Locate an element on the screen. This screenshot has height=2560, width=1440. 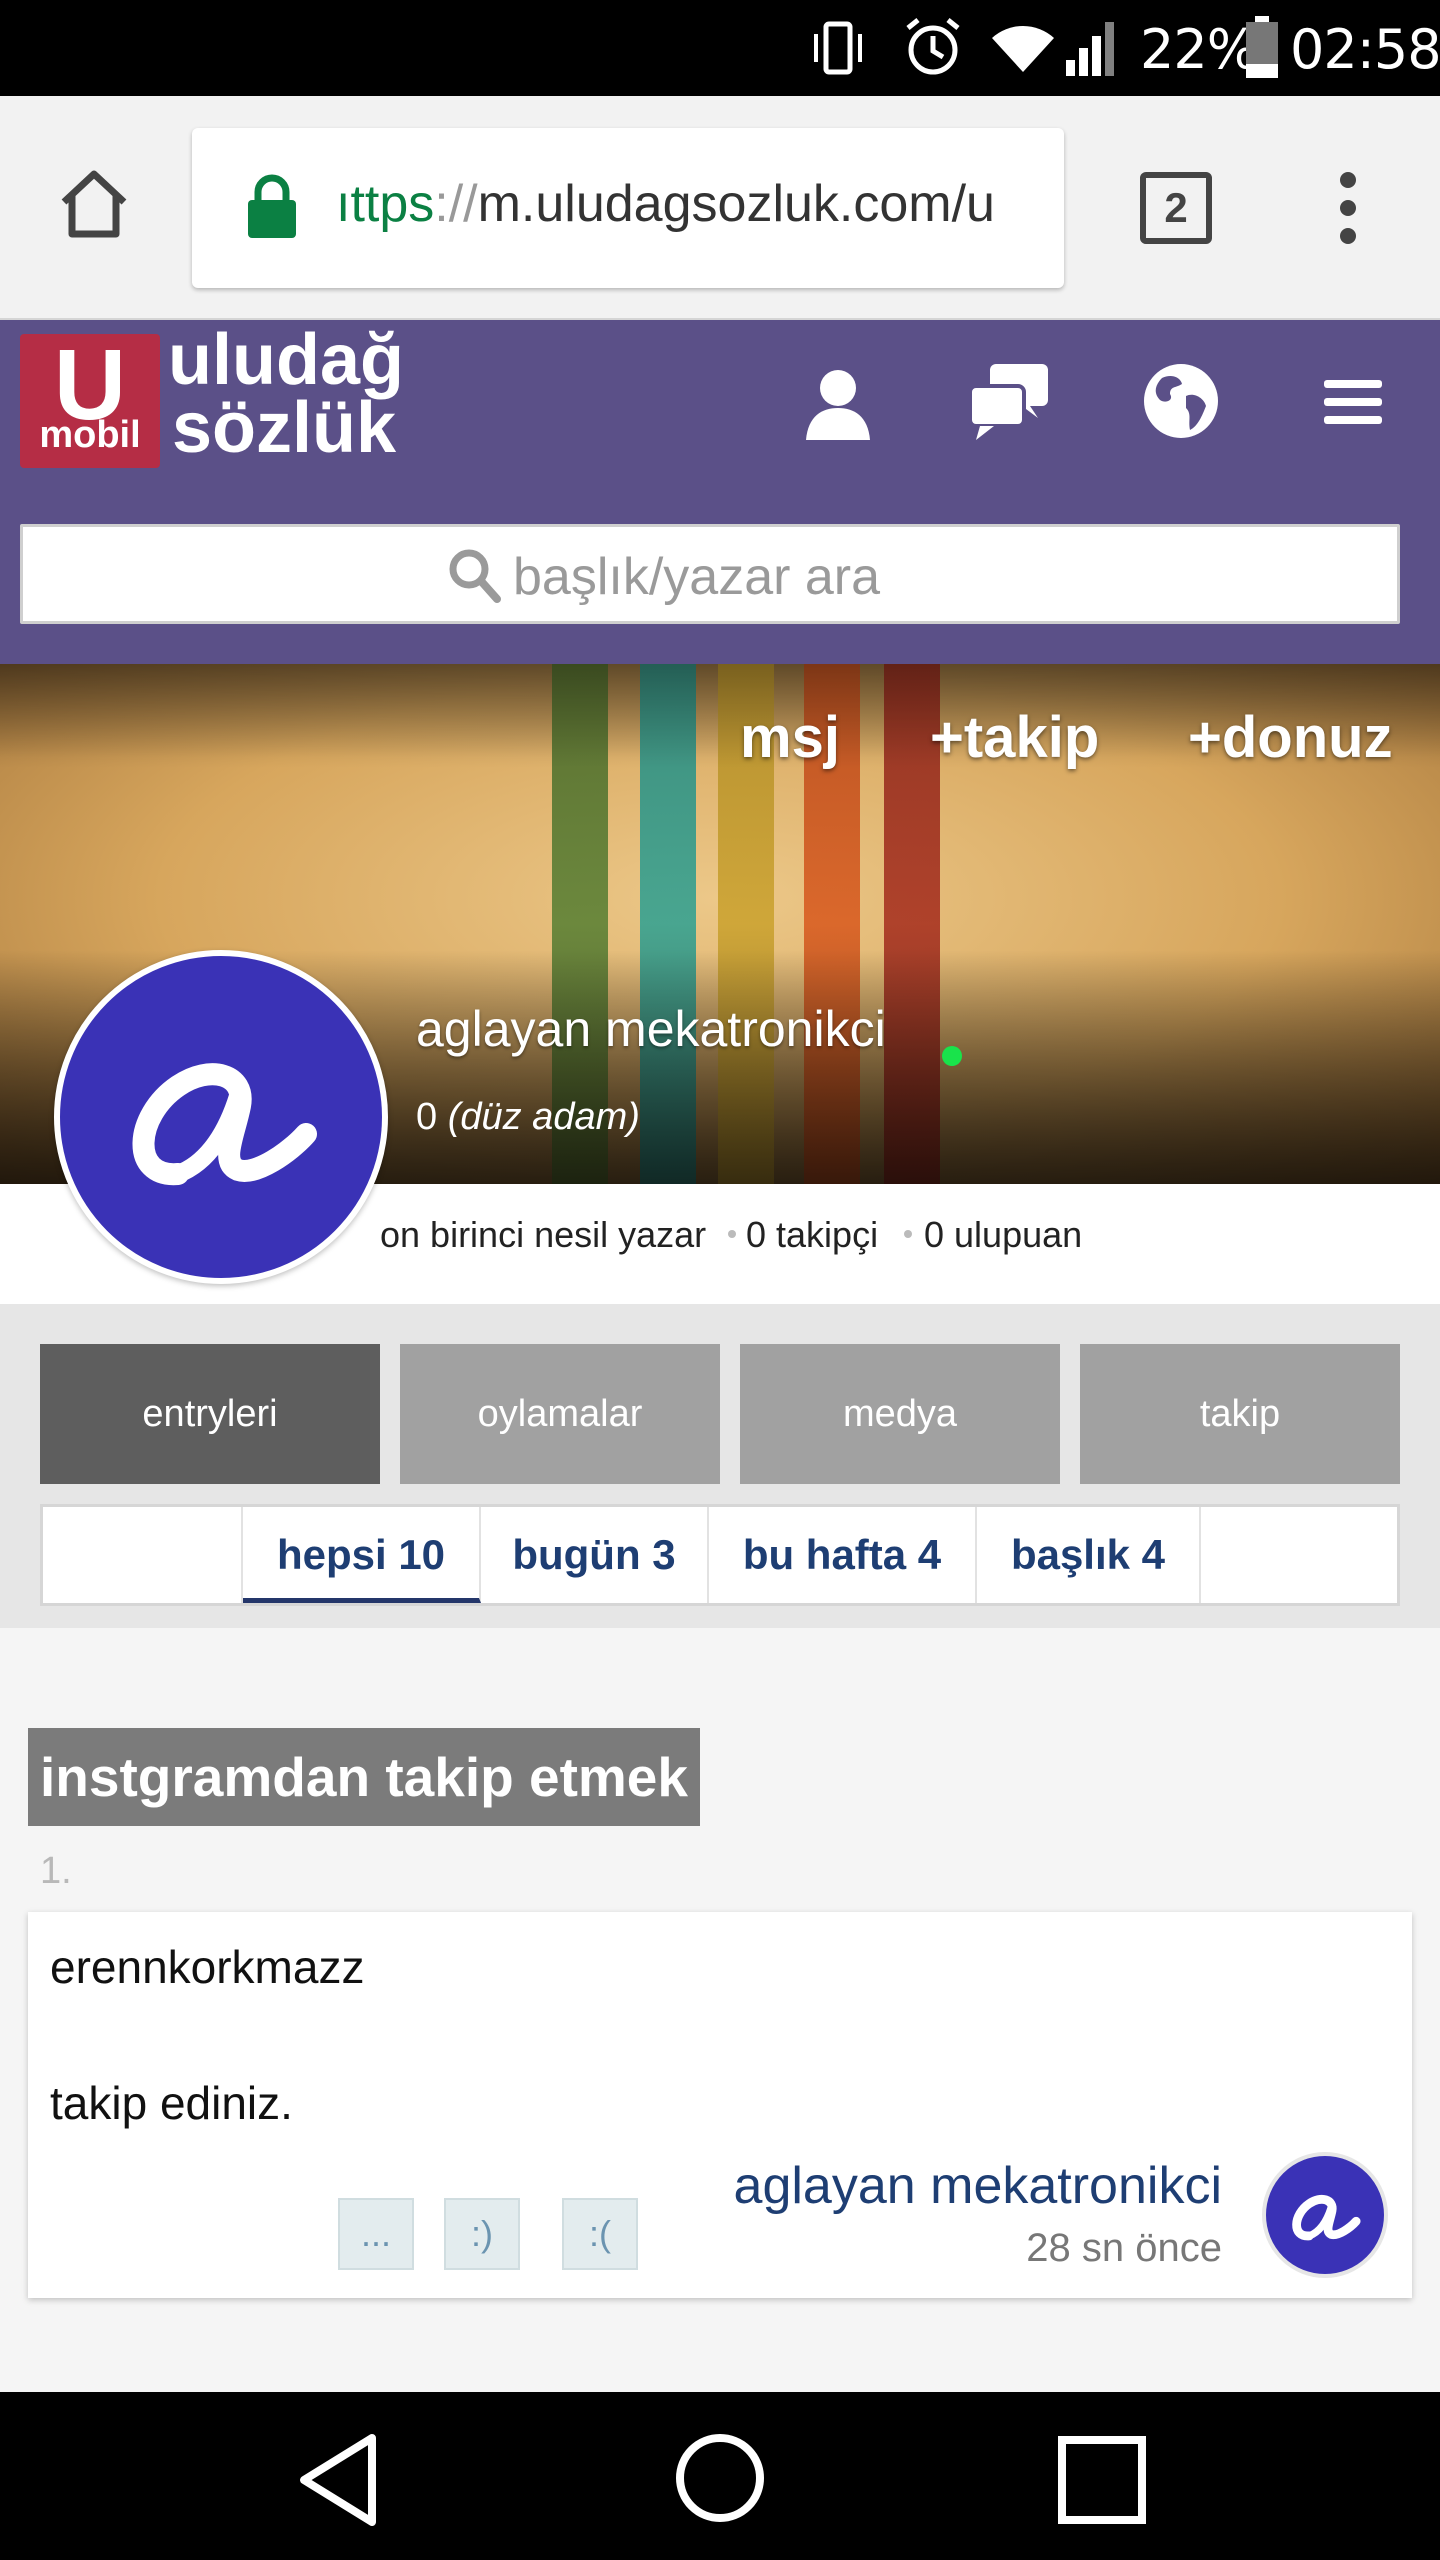
rank-points: 0 is located at coordinates (427, 1117).